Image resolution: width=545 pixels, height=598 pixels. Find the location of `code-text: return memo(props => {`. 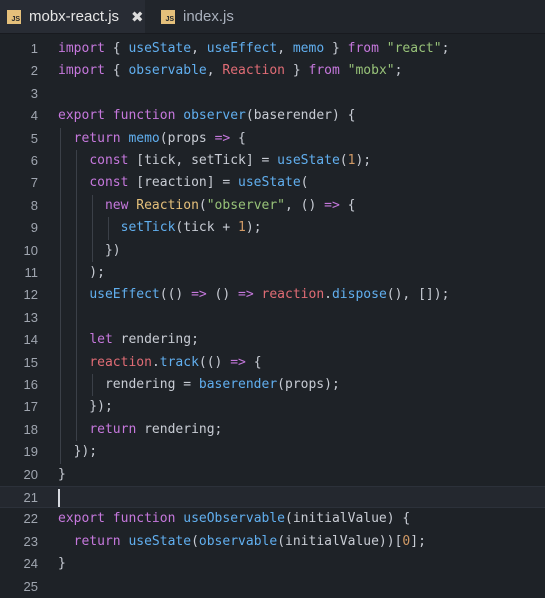

code-text: return memo(props => { is located at coordinates (152, 139).